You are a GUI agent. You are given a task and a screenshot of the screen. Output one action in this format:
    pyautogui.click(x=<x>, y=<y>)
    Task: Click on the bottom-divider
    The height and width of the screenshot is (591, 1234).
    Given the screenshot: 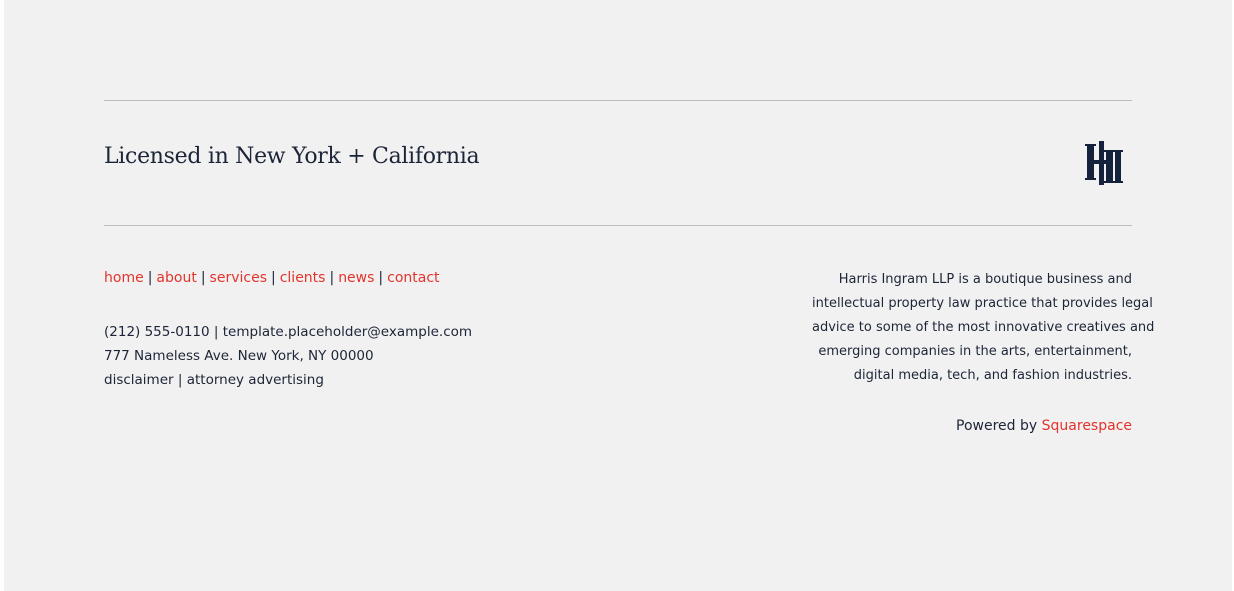 What is the action you would take?
    pyautogui.click(x=618, y=225)
    